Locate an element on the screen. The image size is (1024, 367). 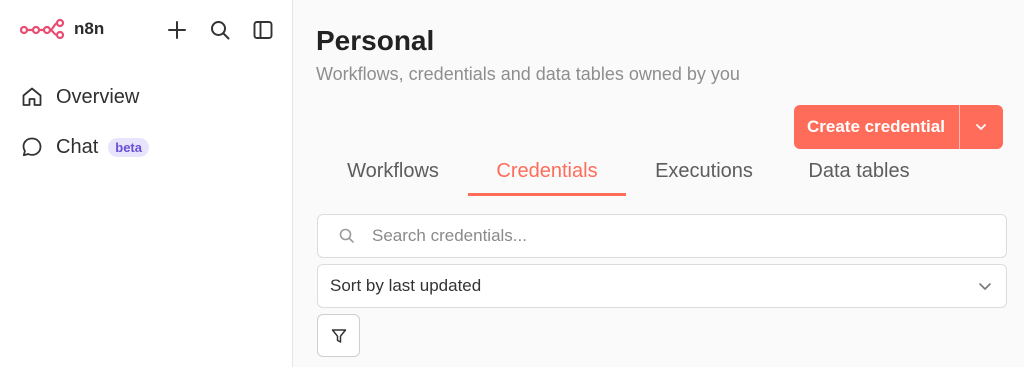
sidebar-toggle-icon is located at coordinates (263, 30).